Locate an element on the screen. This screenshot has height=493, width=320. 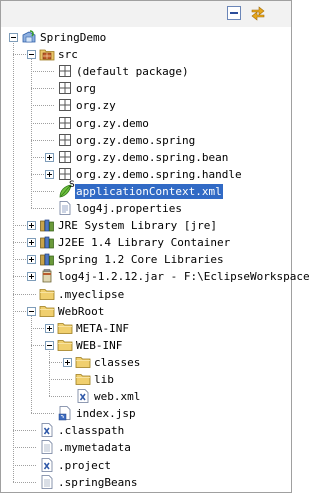
tree-item: org is located at coordinates (146, 88).